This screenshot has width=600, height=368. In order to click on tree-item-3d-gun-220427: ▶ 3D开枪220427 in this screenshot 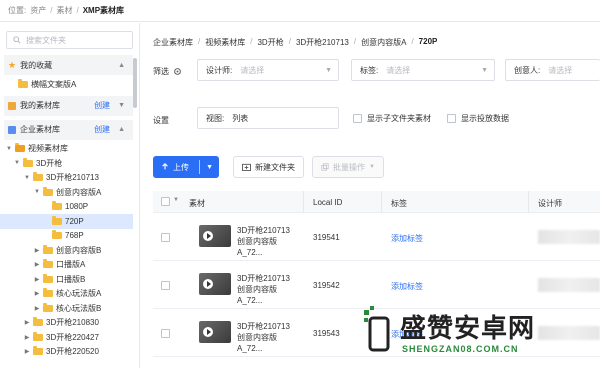, I will do `click(69, 337)`.